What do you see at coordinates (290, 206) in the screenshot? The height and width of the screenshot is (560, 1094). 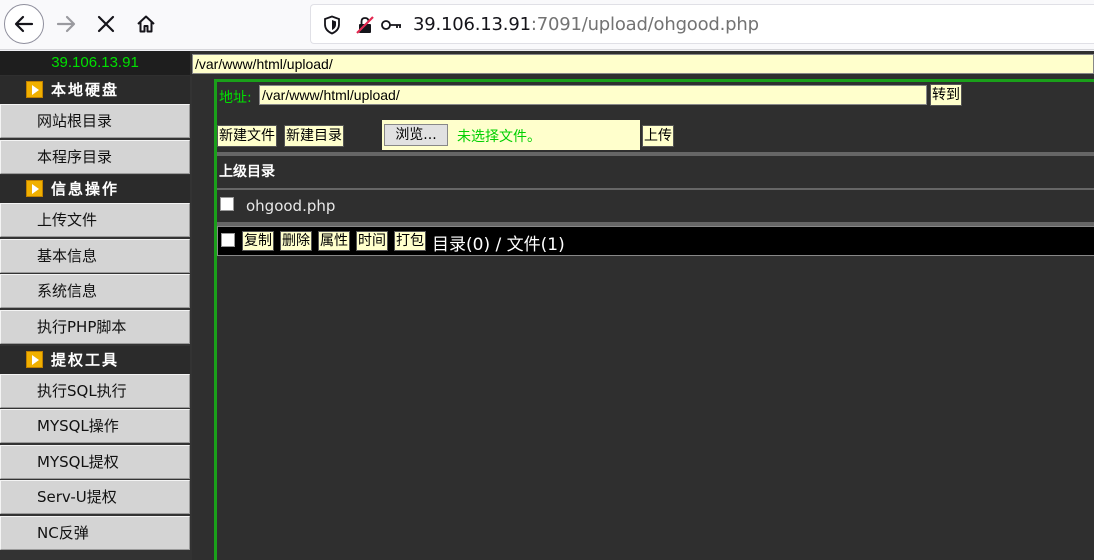 I see `file-name-link: ohgood.php` at bounding box center [290, 206].